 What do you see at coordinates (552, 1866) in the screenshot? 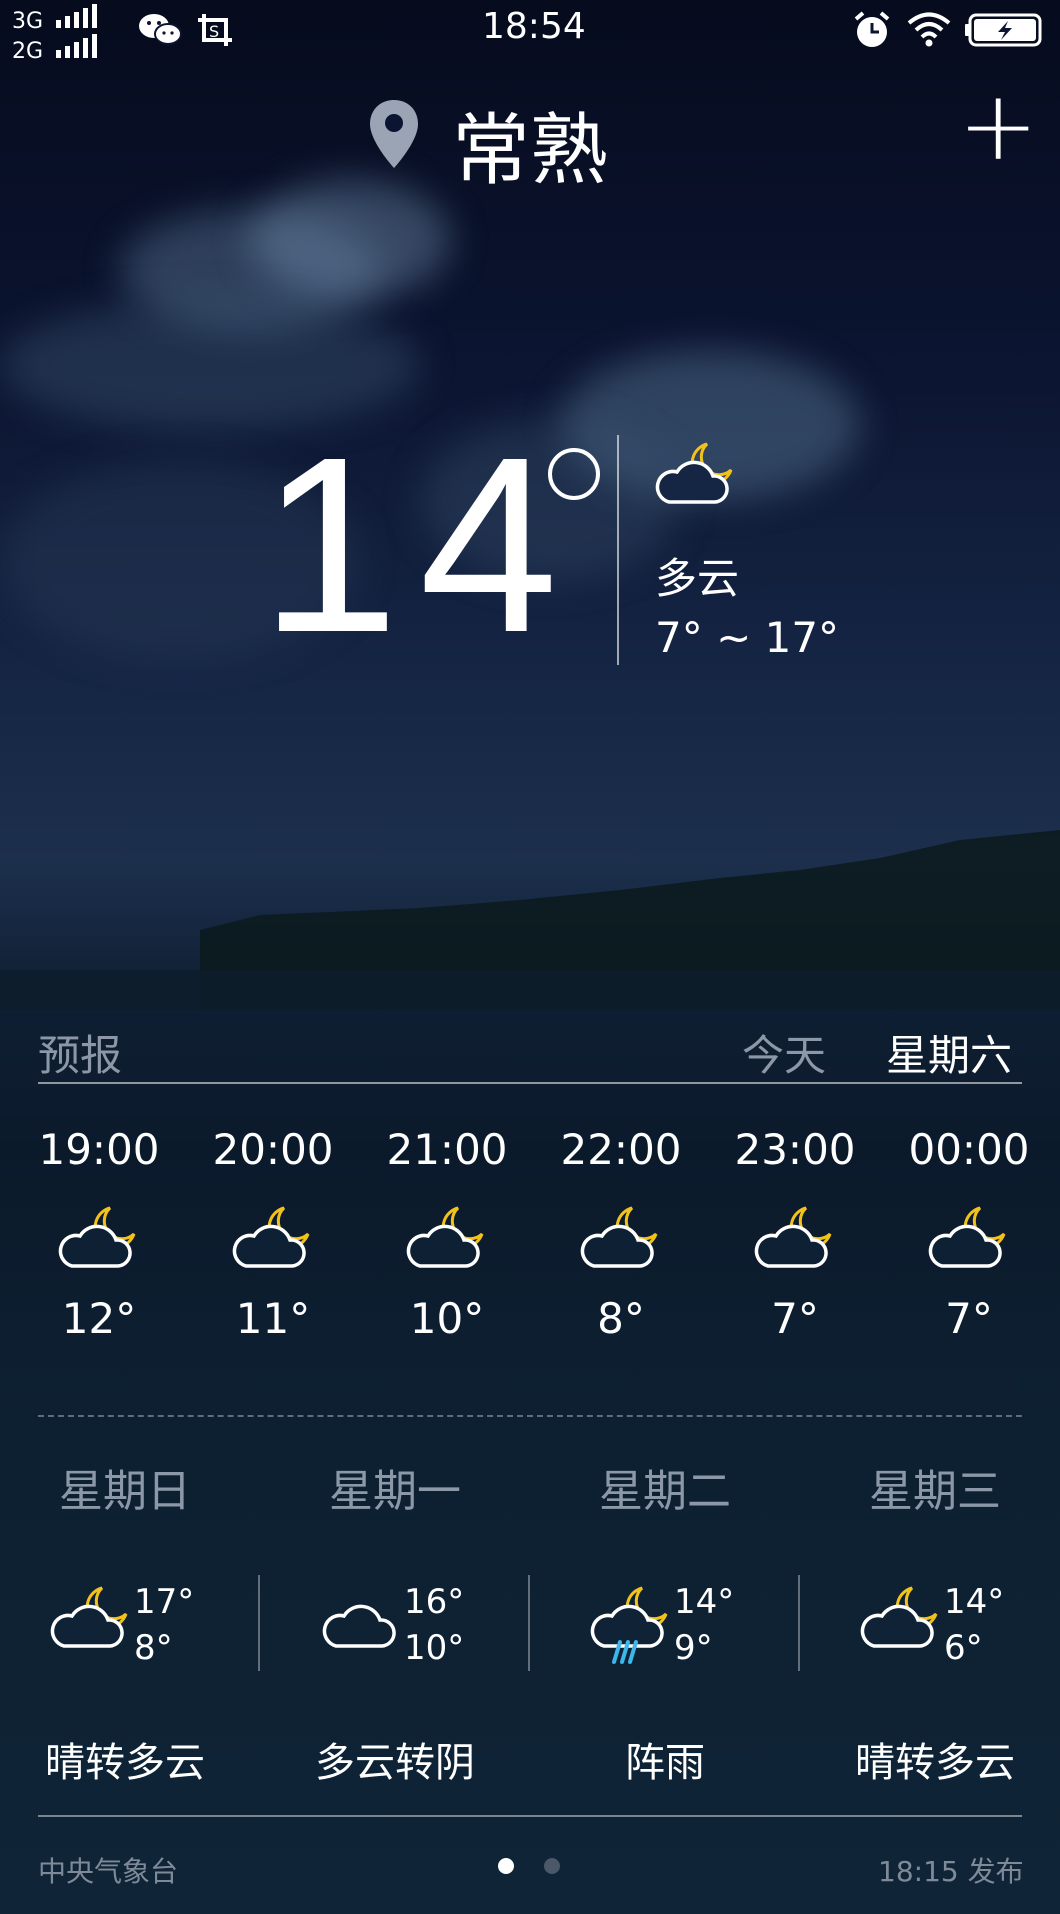
I see `page-indicator` at bounding box center [552, 1866].